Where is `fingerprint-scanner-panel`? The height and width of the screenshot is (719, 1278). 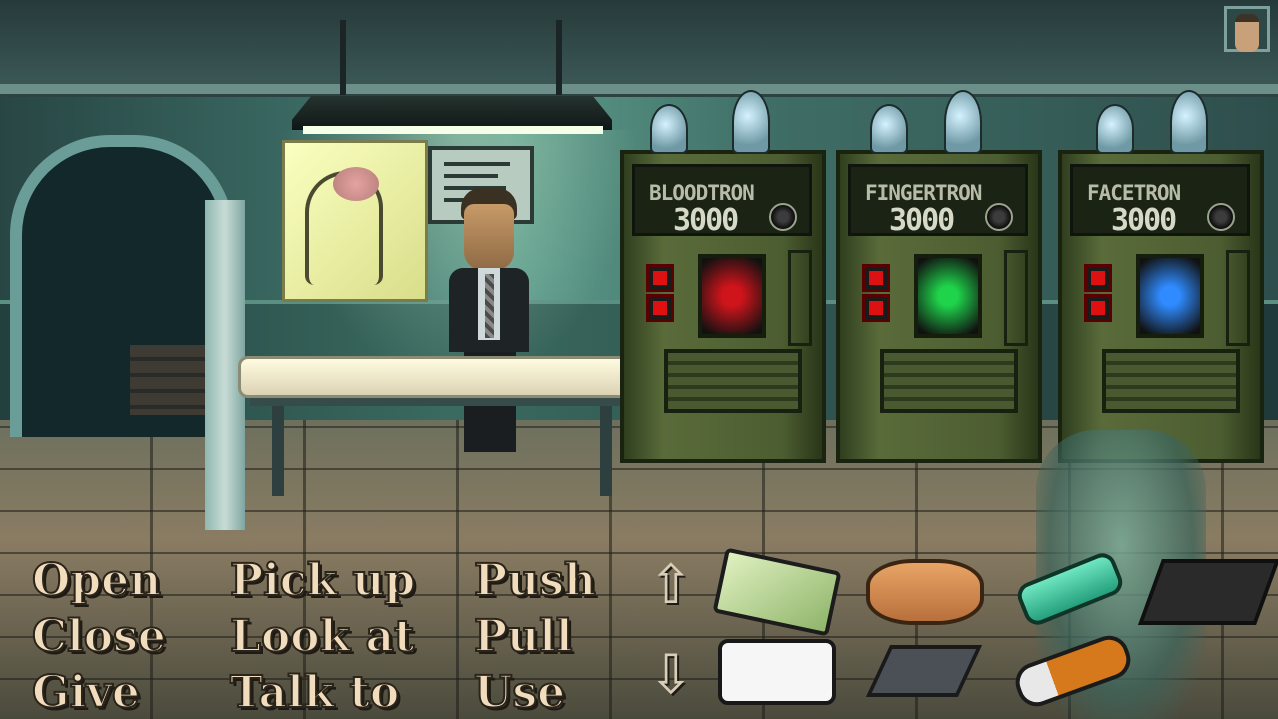 fingerprint-scanner-panel is located at coordinates (948, 296).